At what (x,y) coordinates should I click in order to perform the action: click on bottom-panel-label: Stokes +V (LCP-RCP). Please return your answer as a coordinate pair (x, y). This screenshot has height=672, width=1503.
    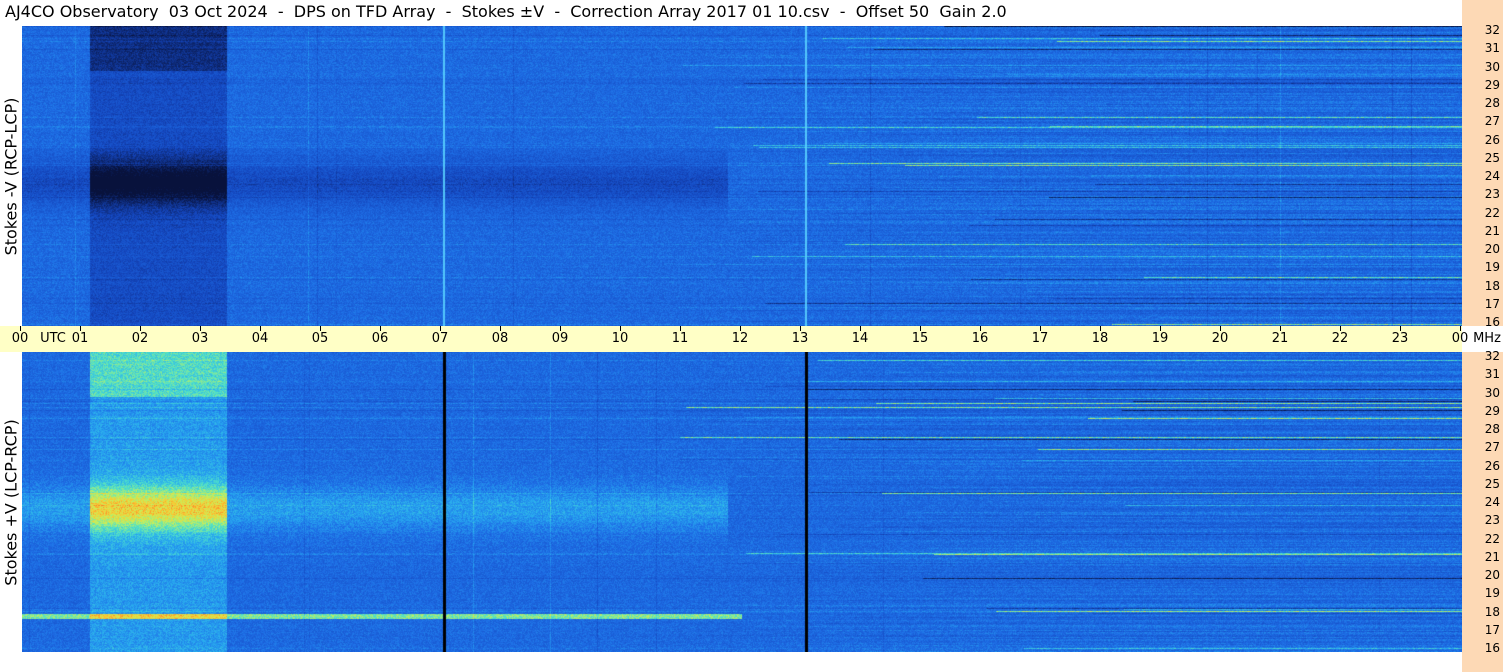
    Looking at the image, I should click on (11, 502).